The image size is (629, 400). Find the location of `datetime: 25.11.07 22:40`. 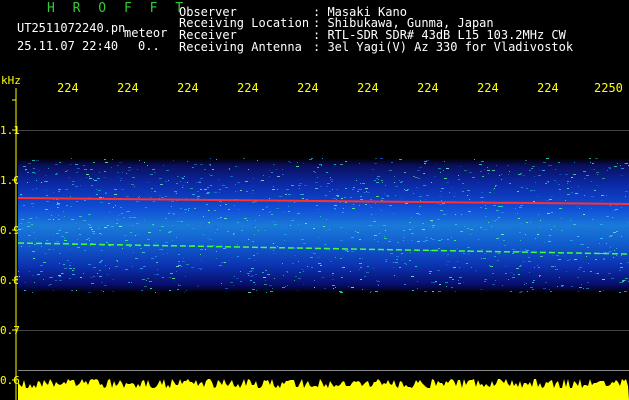

datetime: 25.11.07 22:40 is located at coordinates (68, 46).